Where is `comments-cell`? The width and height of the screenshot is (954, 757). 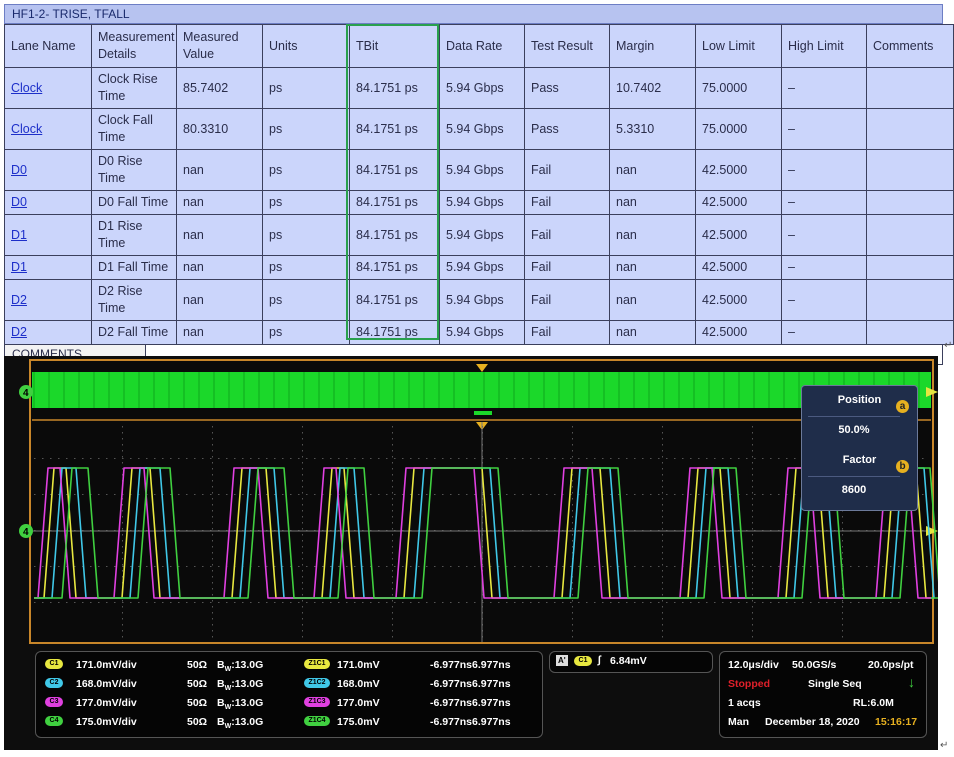 comments-cell is located at coordinates (910, 235).